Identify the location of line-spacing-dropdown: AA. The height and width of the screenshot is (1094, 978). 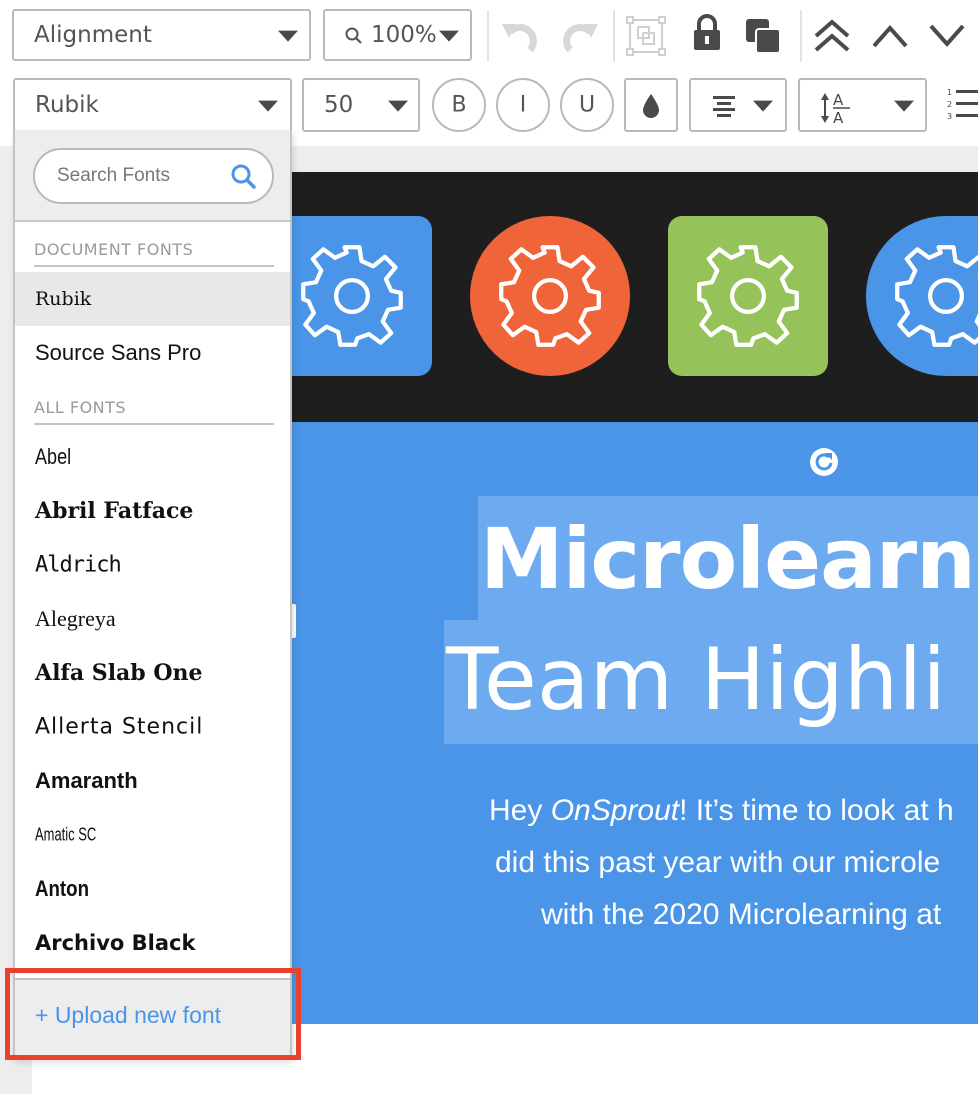
(862, 105).